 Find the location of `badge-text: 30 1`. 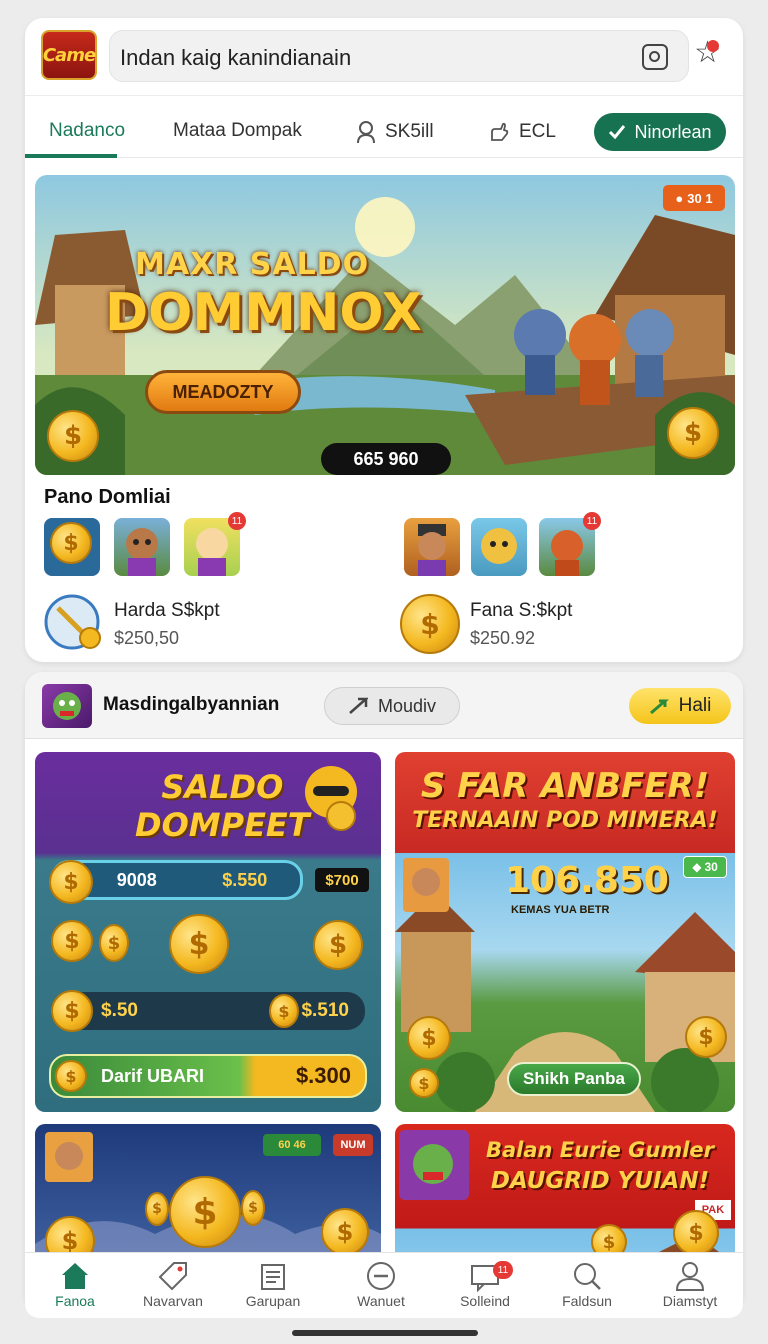

badge-text: 30 1 is located at coordinates (700, 198).